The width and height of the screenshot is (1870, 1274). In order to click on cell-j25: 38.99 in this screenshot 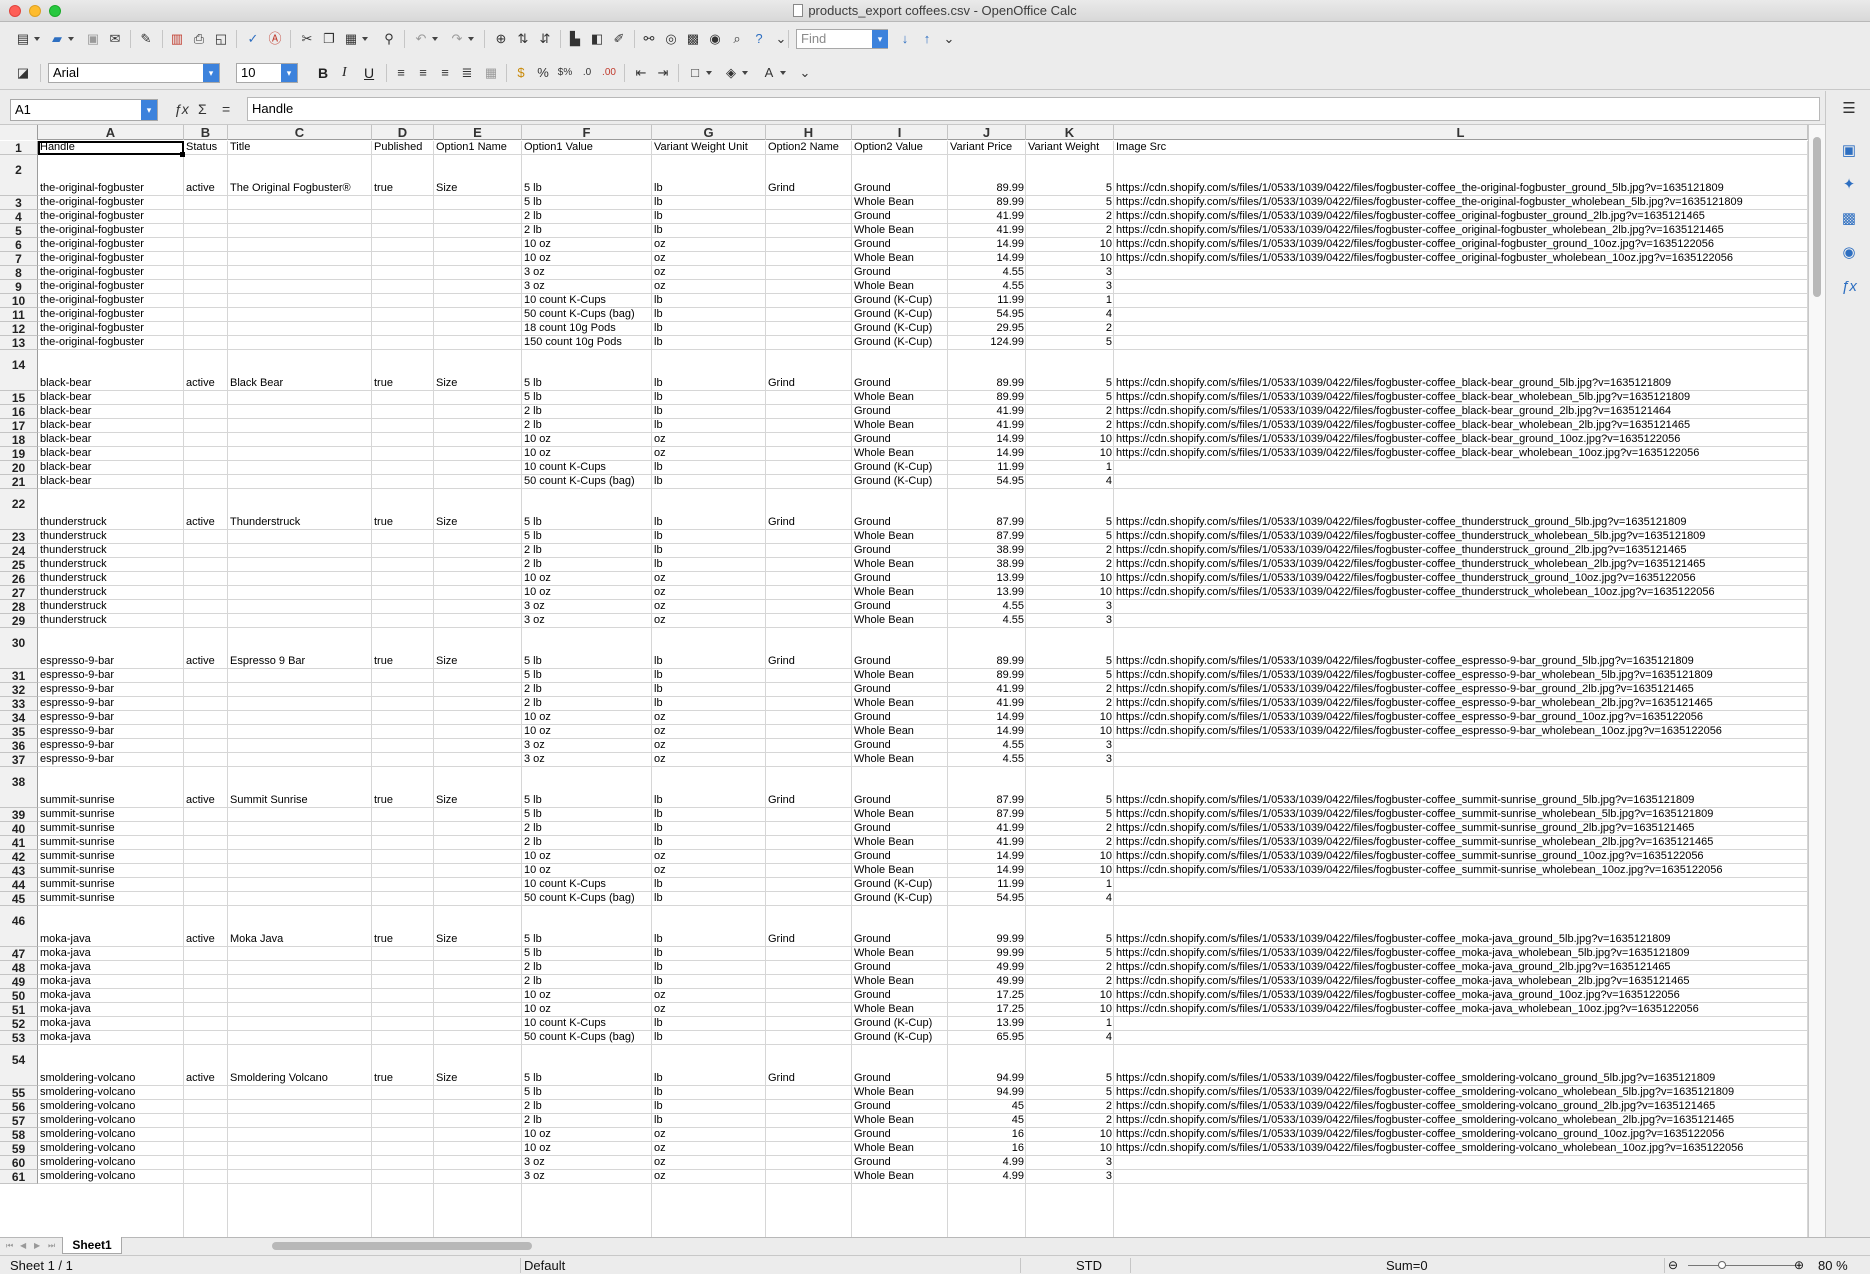, I will do `click(987, 564)`.